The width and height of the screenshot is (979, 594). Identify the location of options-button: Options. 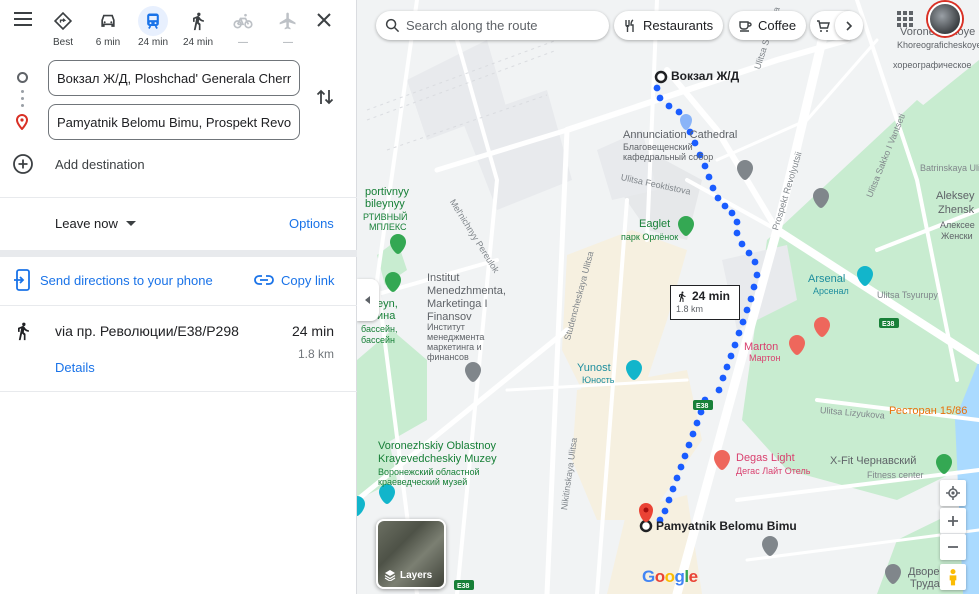
(311, 223).